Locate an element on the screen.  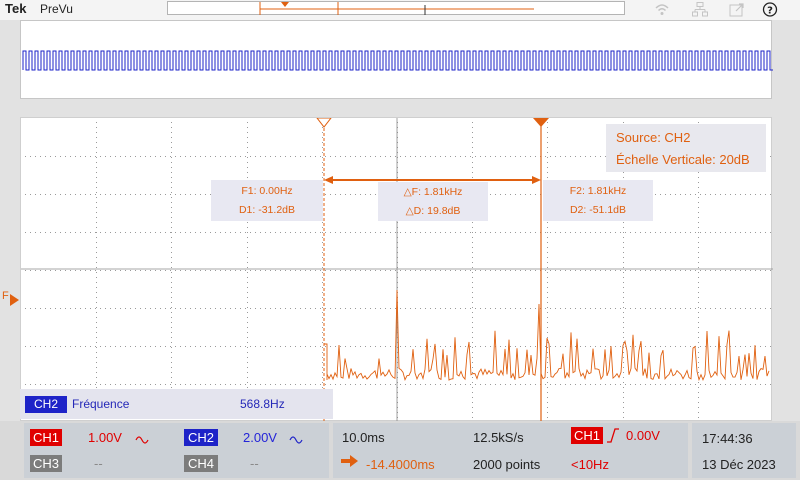
ch4-scale: -- is located at coordinates (254, 463).